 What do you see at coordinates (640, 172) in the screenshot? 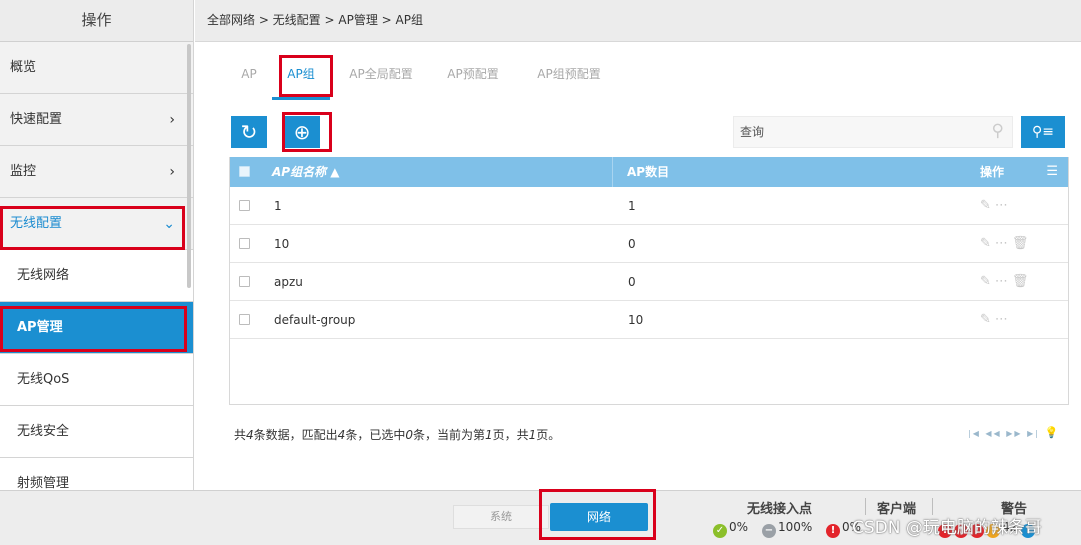
I see `column-header-count: AP数目` at bounding box center [640, 172].